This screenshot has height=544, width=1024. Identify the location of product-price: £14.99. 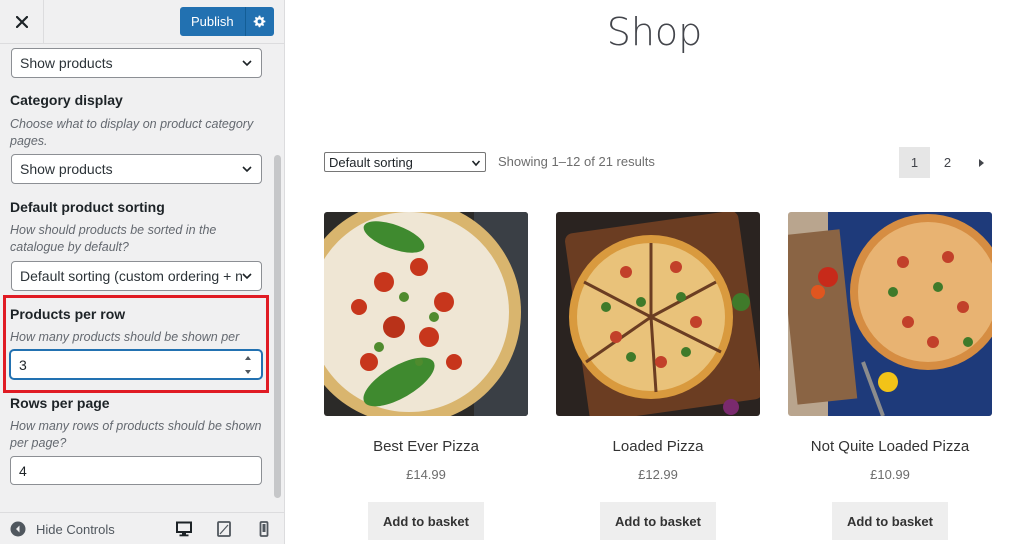
(426, 474).